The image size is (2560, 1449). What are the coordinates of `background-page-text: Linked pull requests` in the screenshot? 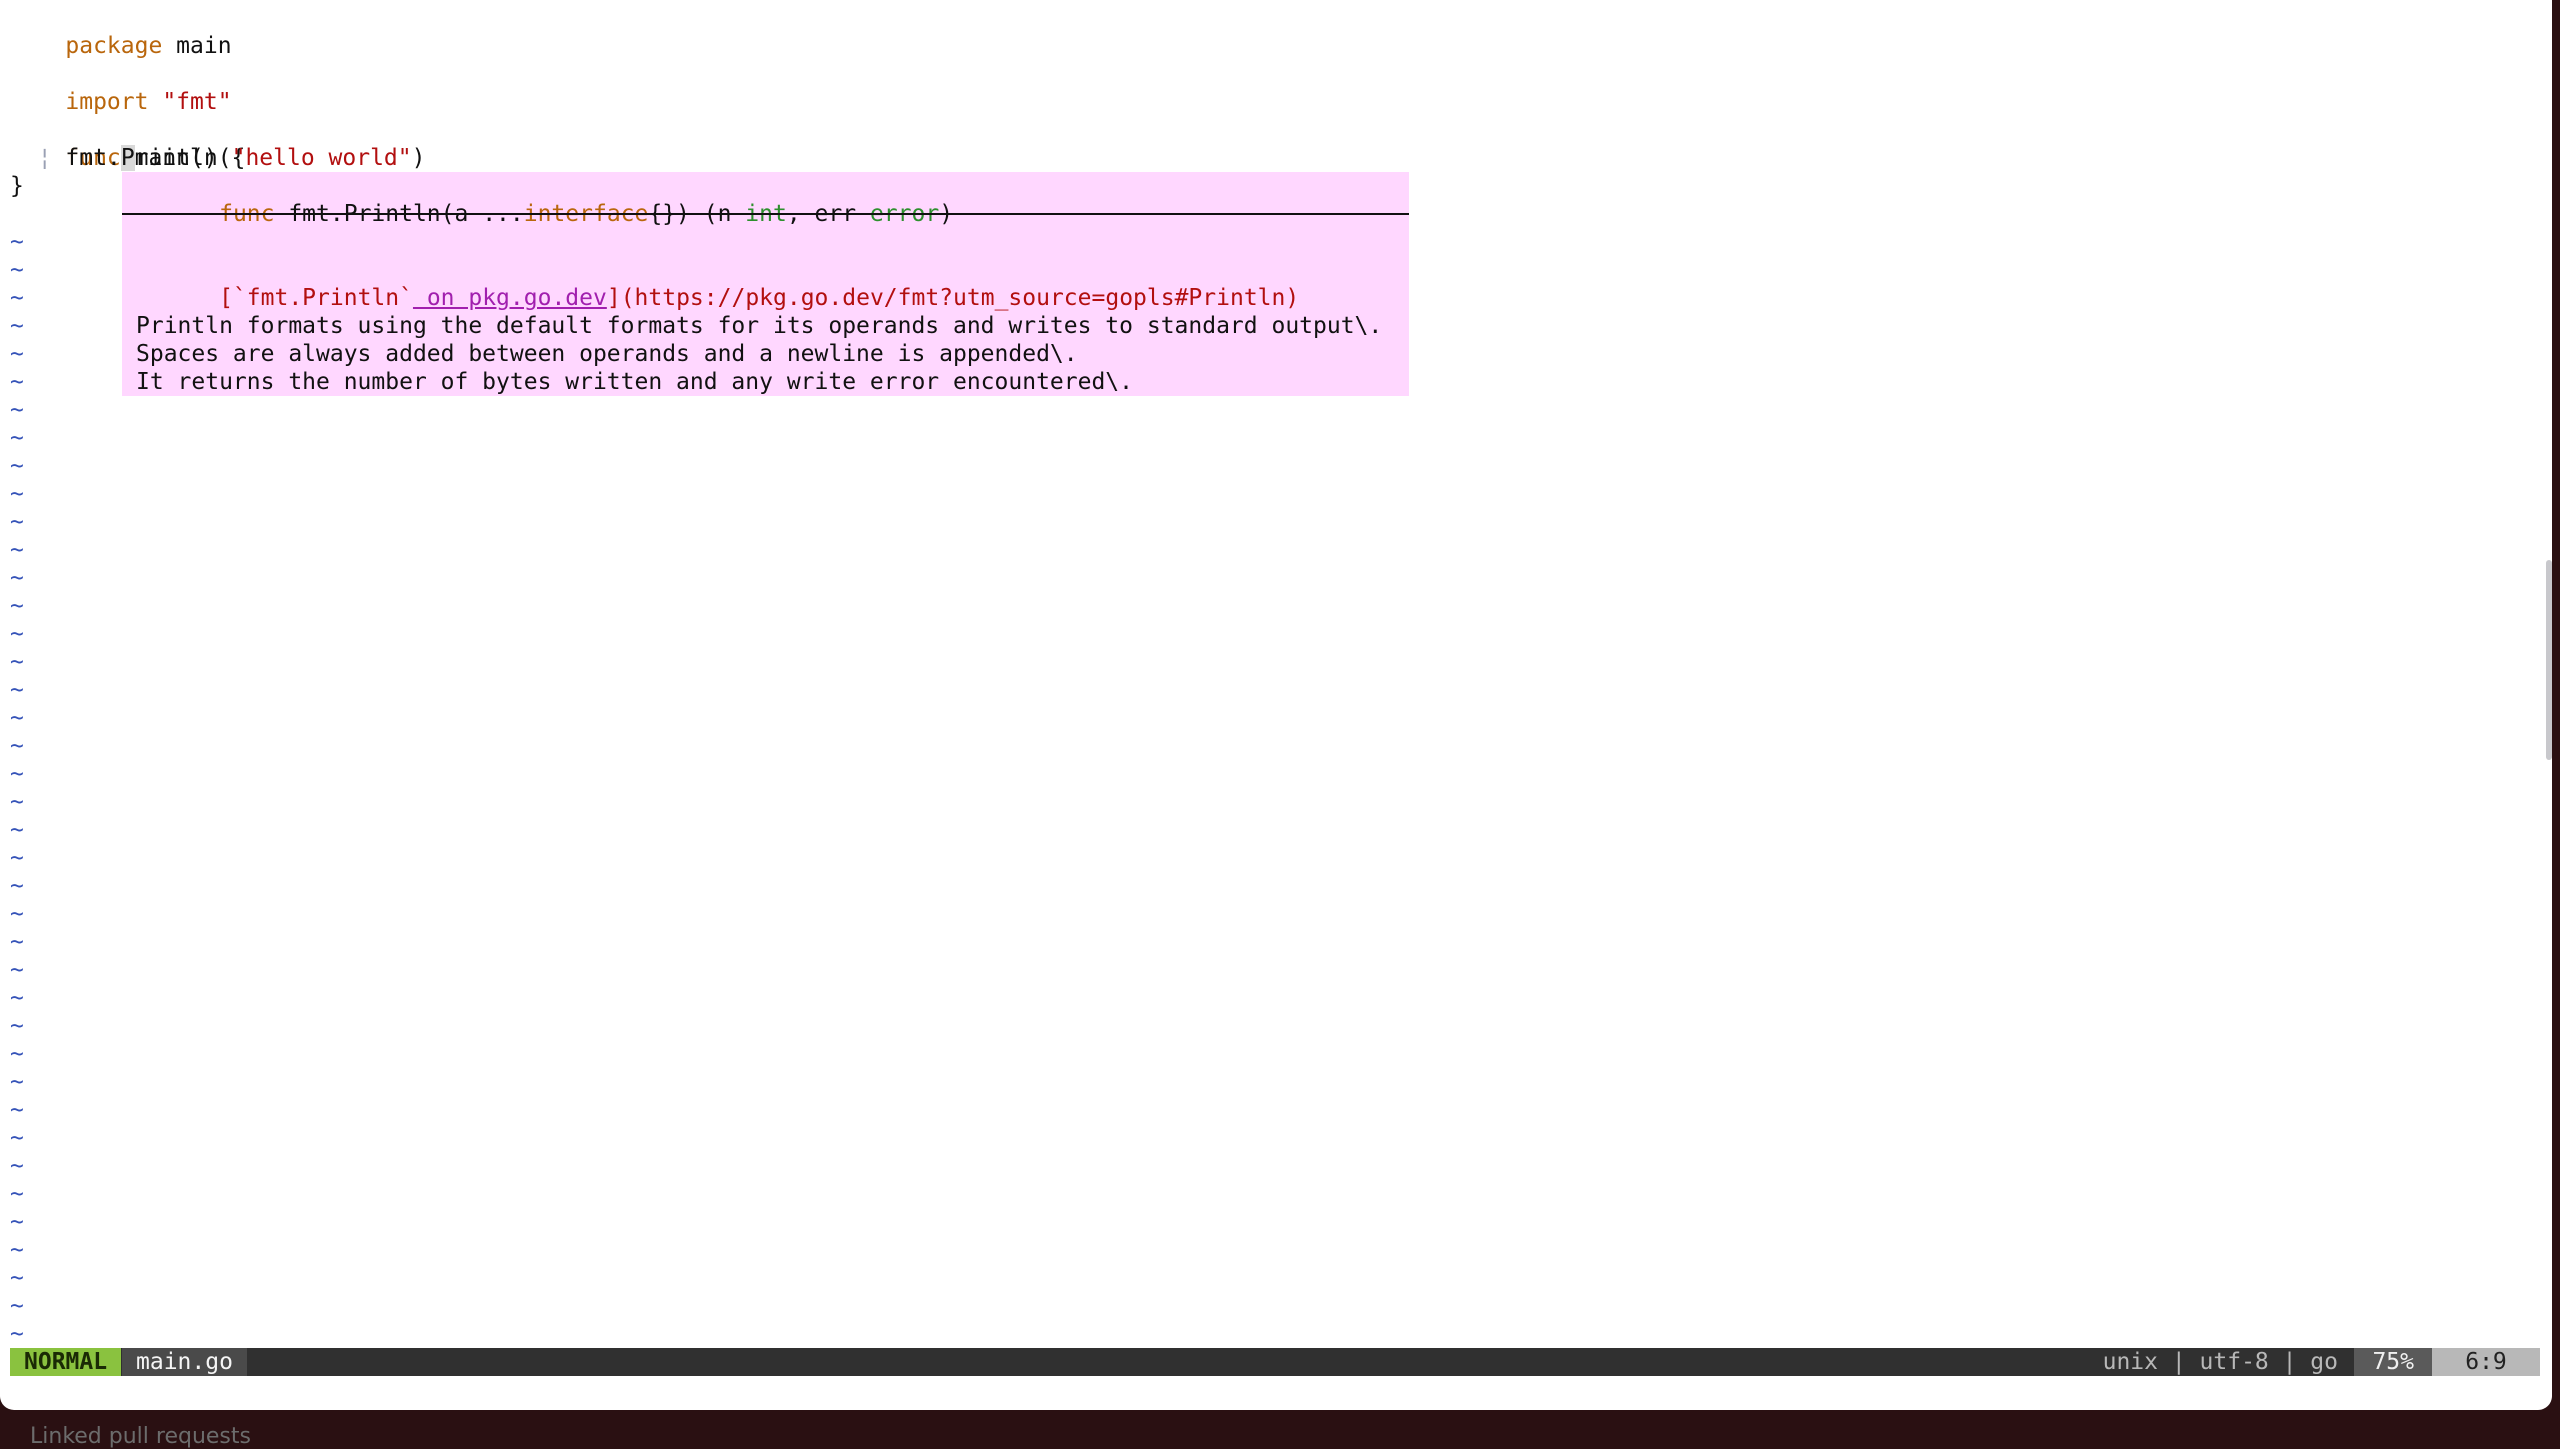 It's located at (140, 1436).